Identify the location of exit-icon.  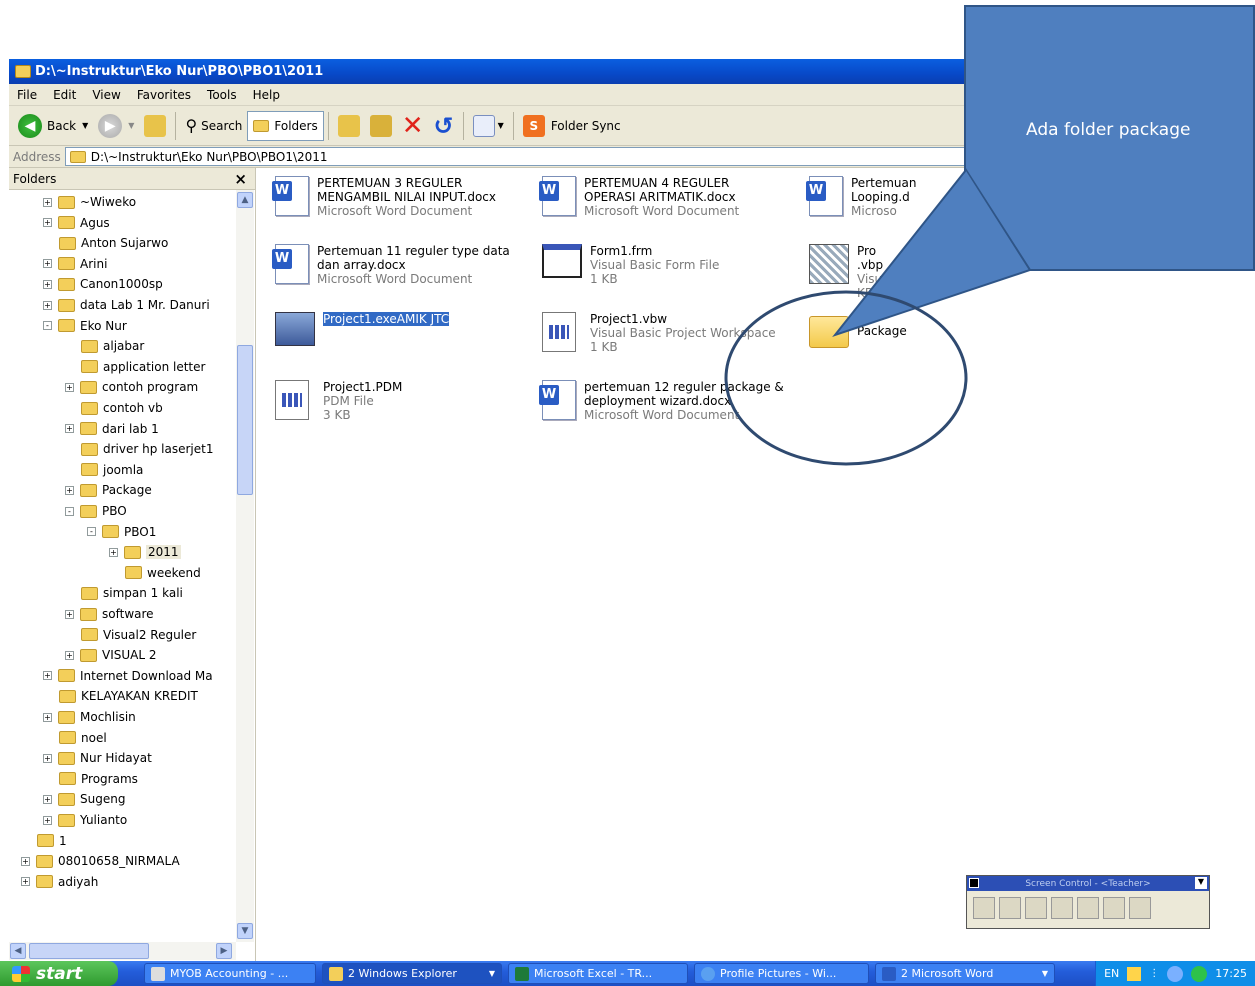
(1140, 908).